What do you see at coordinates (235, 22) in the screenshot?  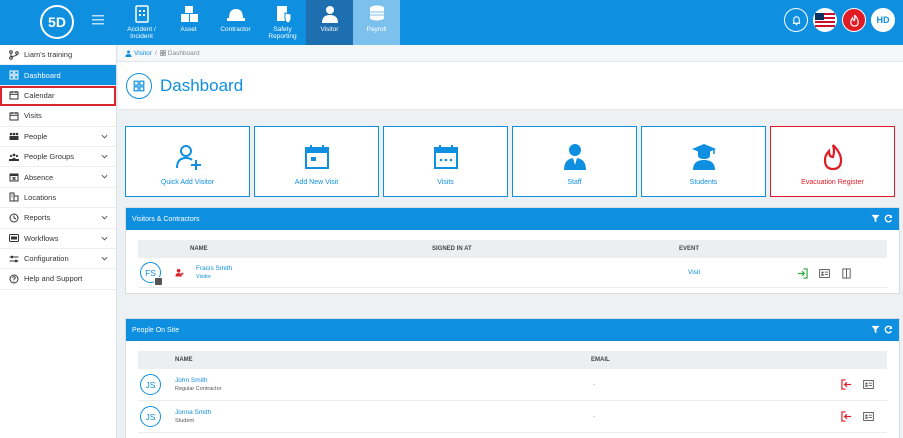 I see `module-contractor: Contractor` at bounding box center [235, 22].